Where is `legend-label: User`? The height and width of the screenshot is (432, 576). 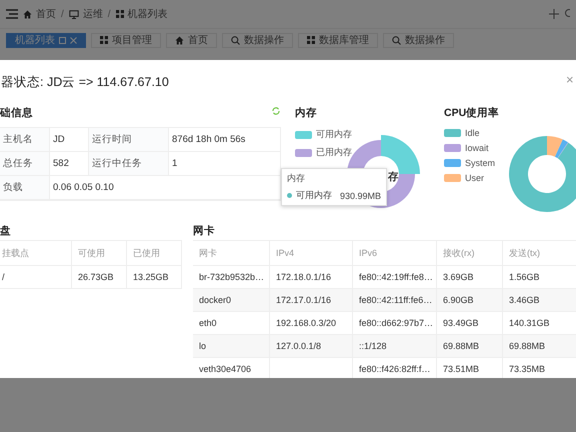
legend-label: User is located at coordinates (474, 178).